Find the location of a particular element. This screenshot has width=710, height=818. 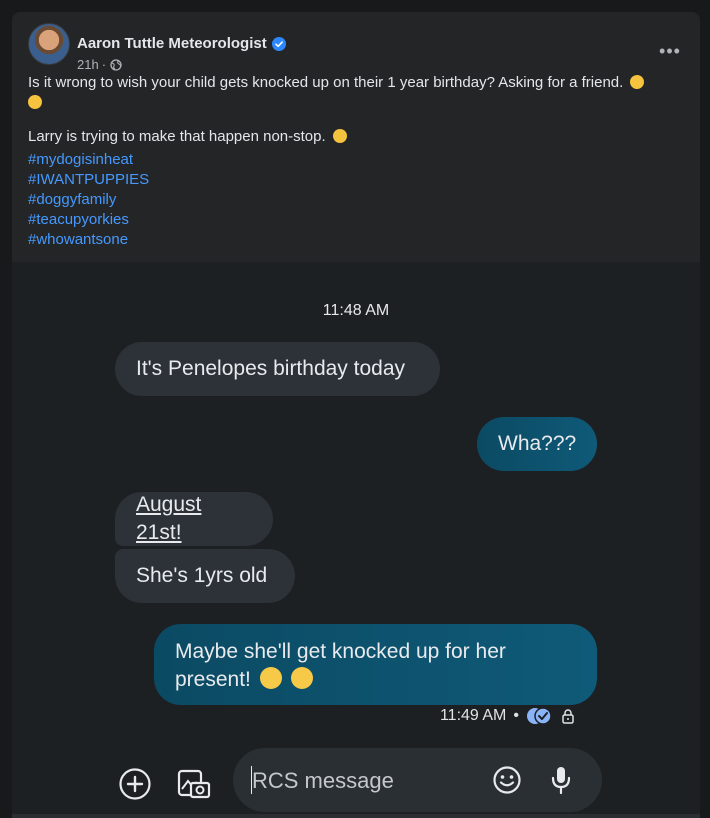

gallery-icon is located at coordinates (194, 783).